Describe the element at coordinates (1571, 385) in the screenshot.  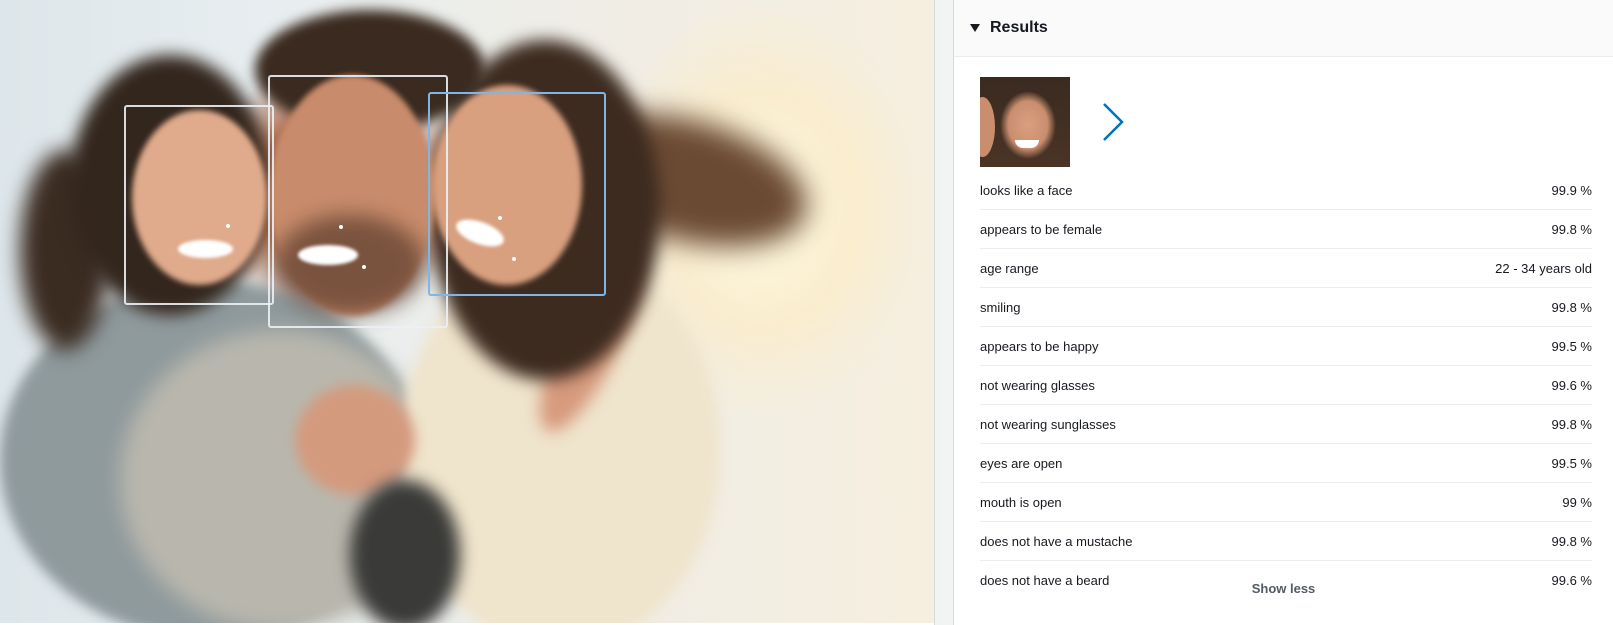
I see `attribute-value: 99.6 %` at that location.